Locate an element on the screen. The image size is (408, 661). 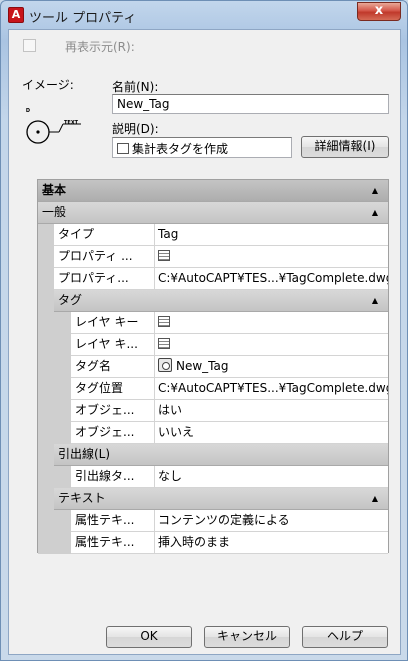
tag-preview-sub-text: D is located at coordinates (28, 111).